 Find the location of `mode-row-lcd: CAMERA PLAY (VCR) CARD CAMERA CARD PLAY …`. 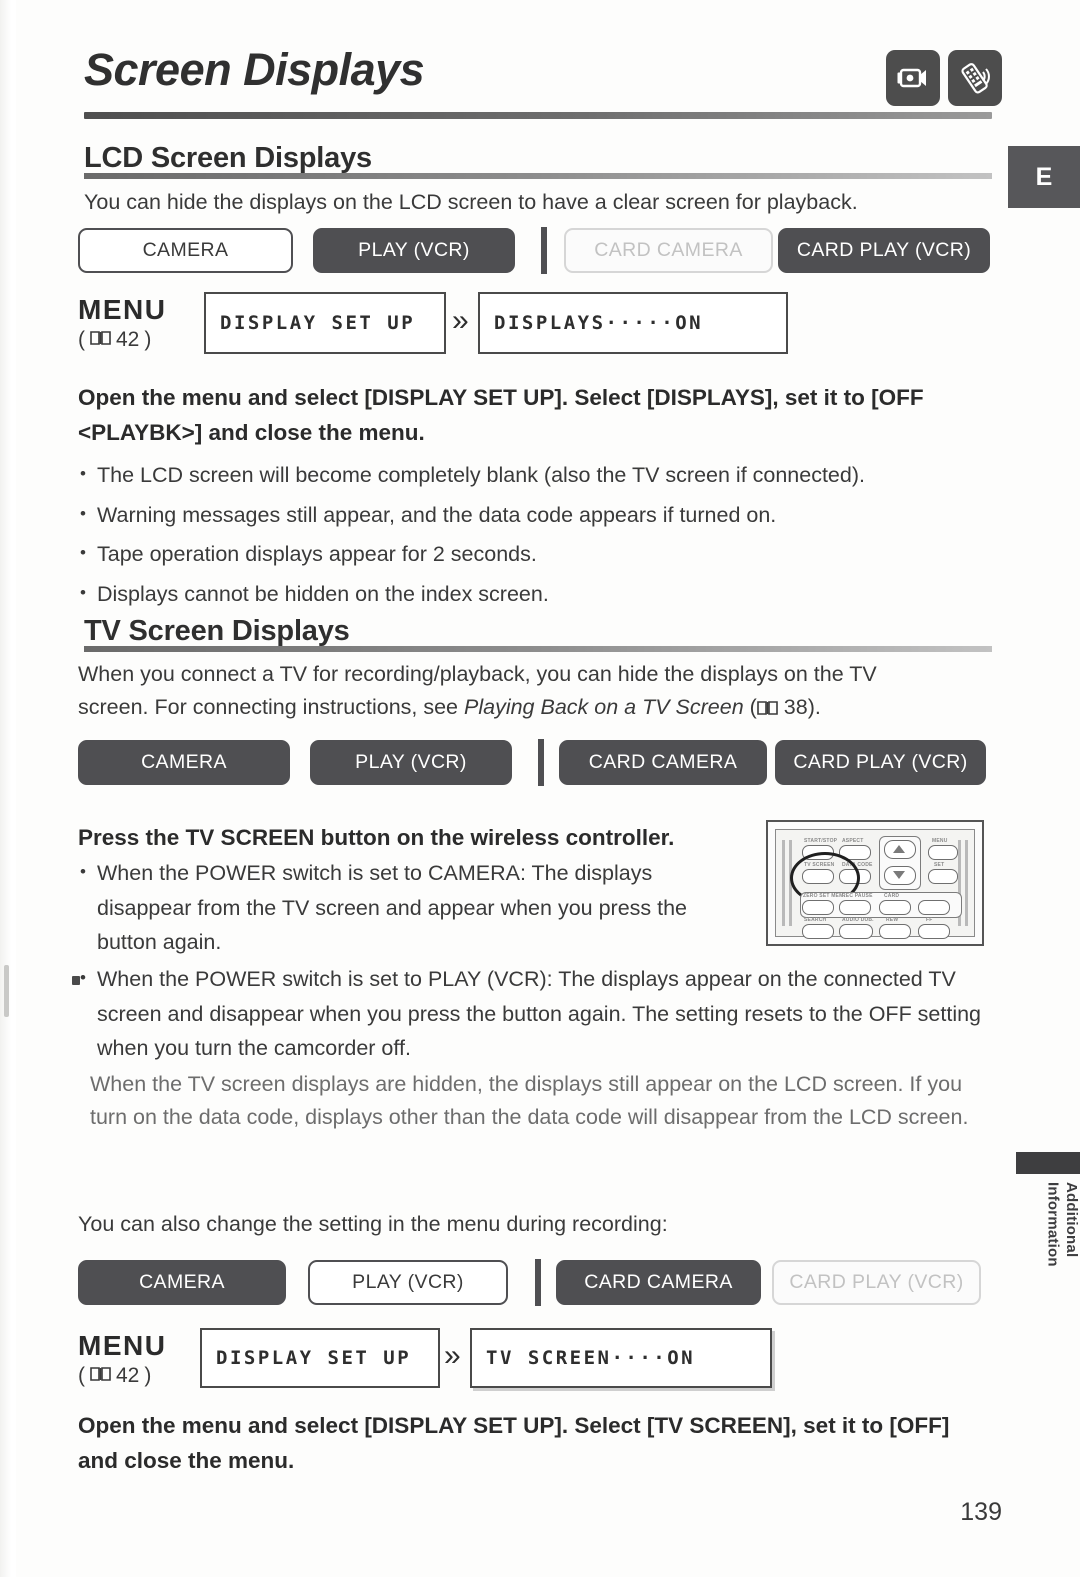

mode-row-lcd: CAMERA PLAY (VCR) CARD CAMERA CARD PLAY … is located at coordinates (534, 250).